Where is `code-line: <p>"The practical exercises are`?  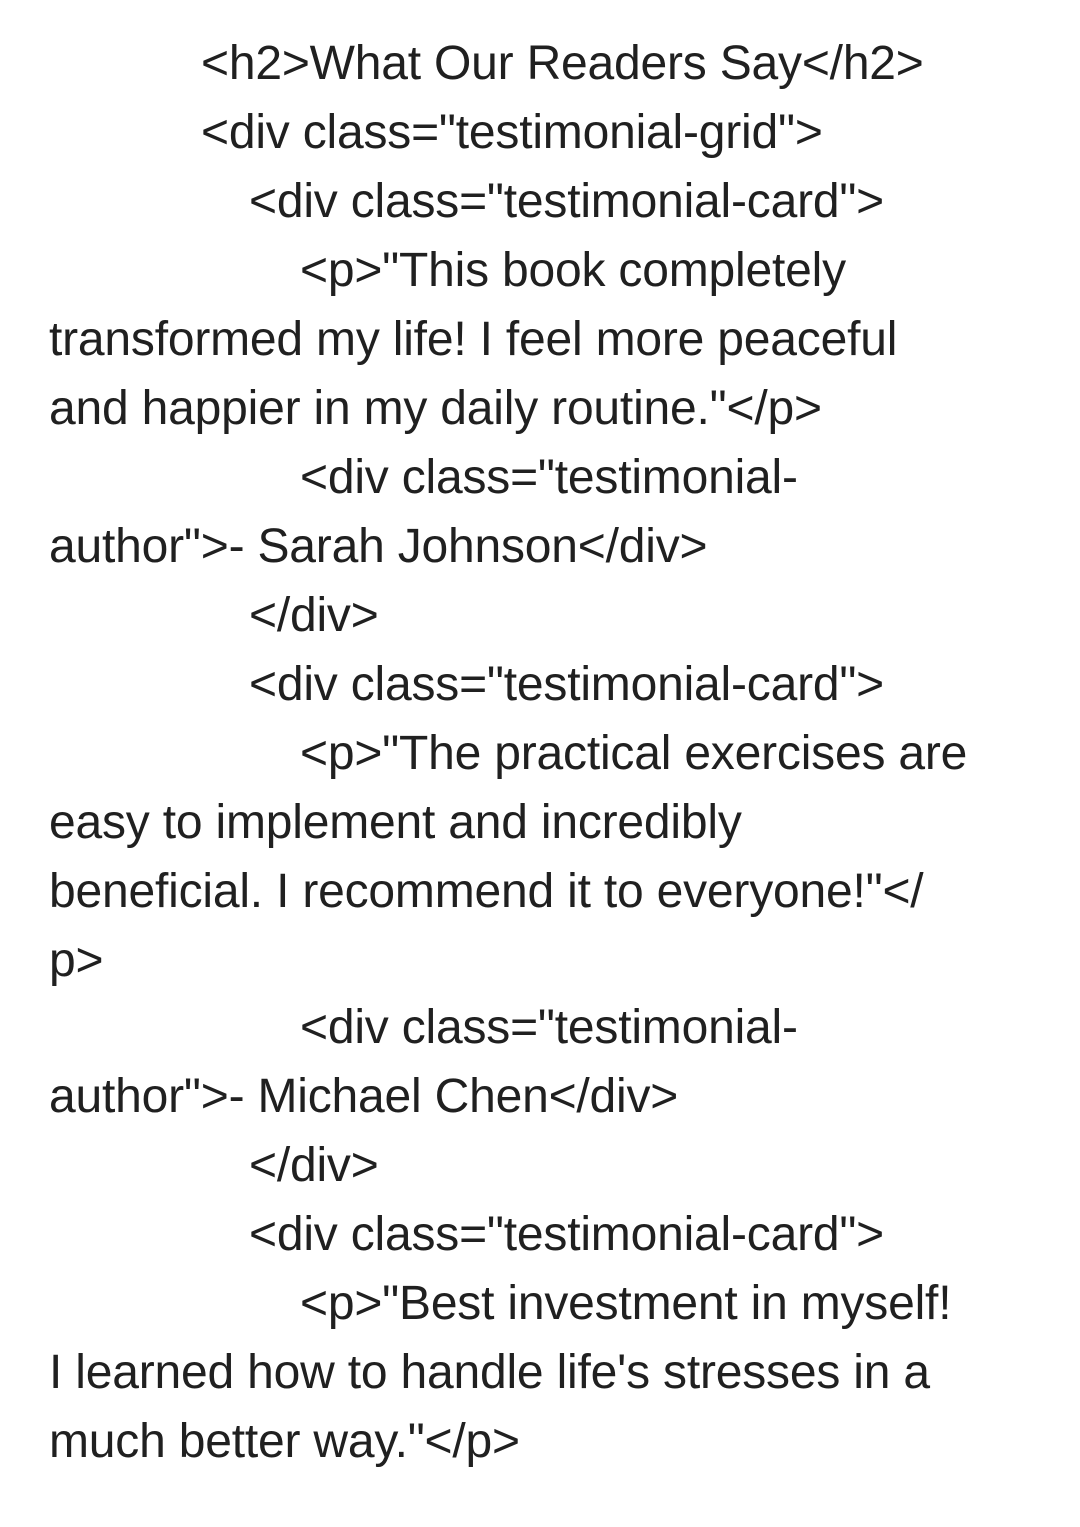
code-line: <p>"The practical exercises are is located at coordinates (634, 753).